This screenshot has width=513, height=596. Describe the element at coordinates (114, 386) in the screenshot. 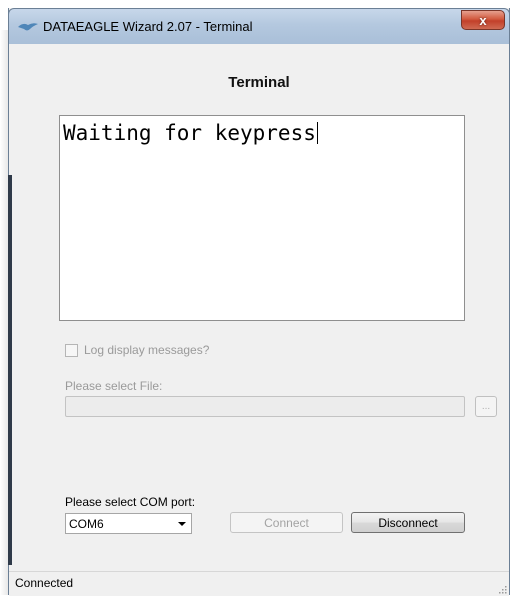

I see `file-label: Please select File:` at that location.